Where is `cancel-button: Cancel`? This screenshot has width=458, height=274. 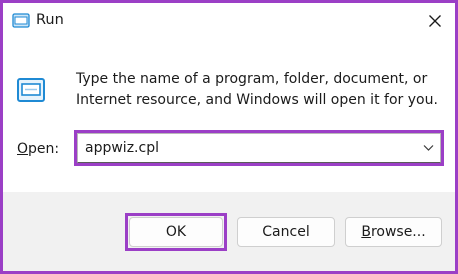
cancel-button: Cancel is located at coordinates (286, 232).